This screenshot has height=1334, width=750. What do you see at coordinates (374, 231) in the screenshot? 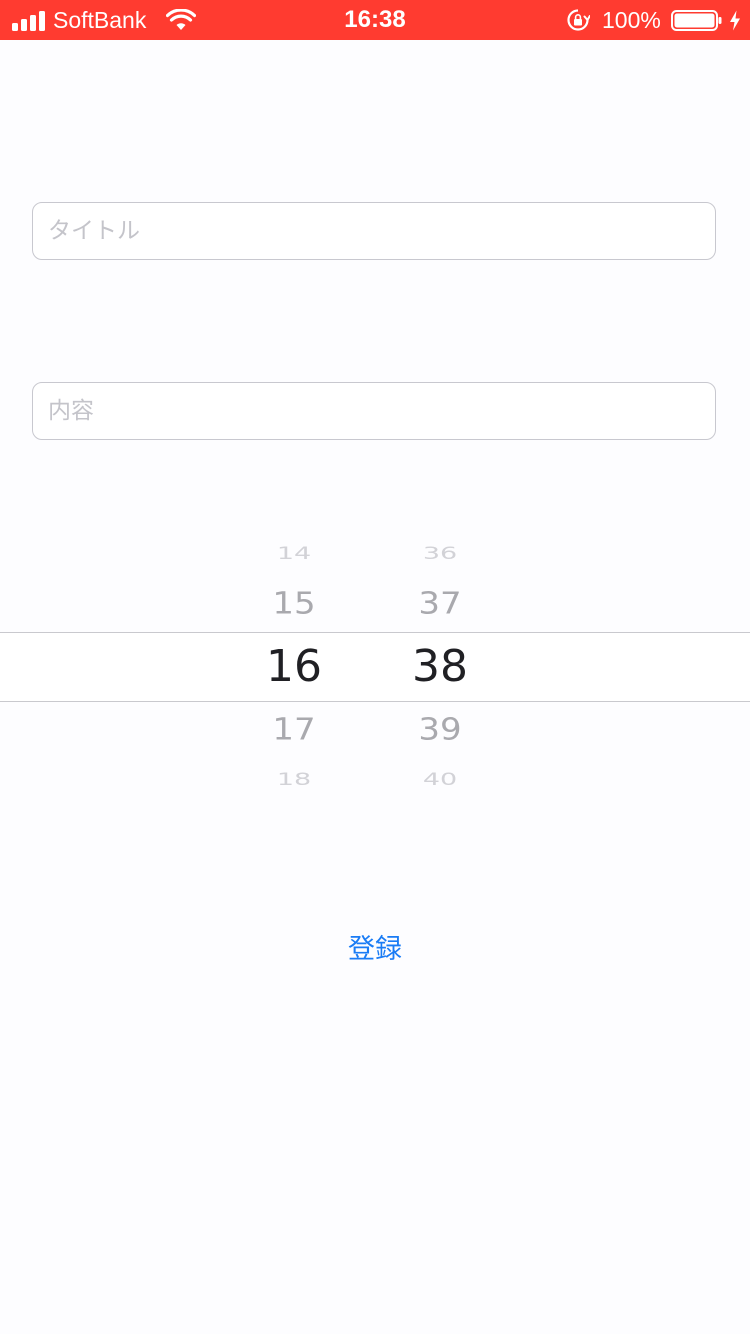
I see `title-input` at bounding box center [374, 231].